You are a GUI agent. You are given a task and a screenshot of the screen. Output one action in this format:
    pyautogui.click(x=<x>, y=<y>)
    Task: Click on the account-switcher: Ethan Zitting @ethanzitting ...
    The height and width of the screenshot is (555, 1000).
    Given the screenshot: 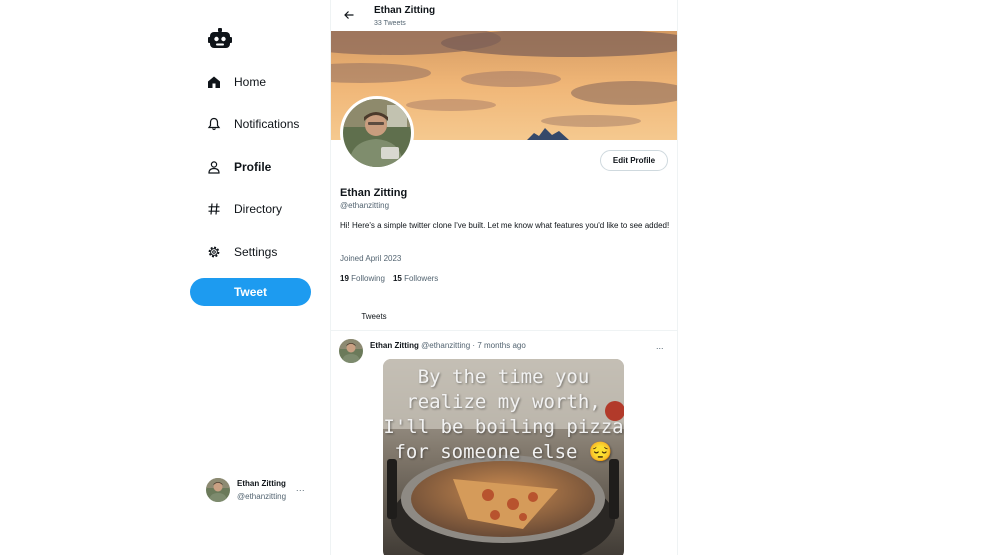 What is the action you would take?
    pyautogui.click(x=263, y=490)
    